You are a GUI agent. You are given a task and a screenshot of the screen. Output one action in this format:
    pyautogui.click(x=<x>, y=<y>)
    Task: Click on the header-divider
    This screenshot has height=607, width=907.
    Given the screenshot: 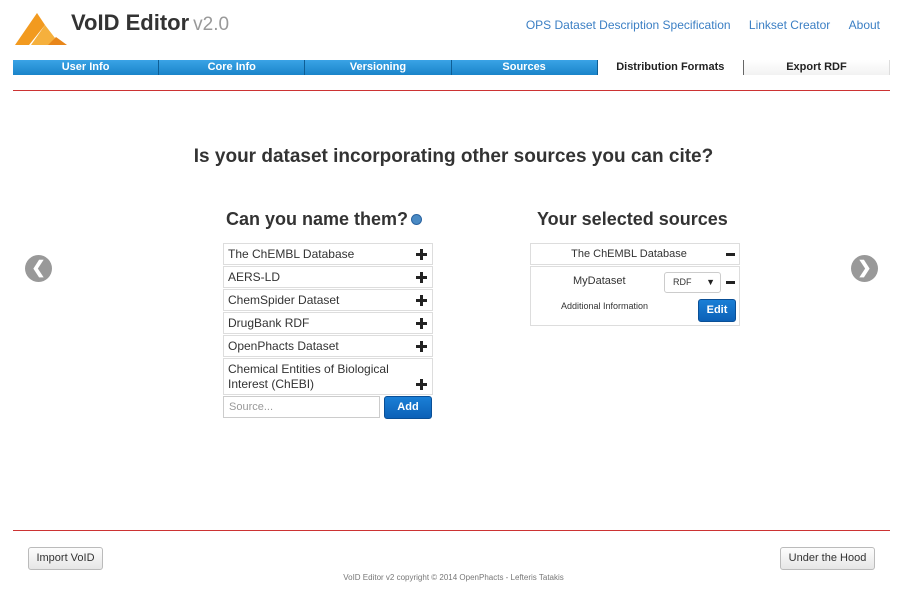 What is the action you would take?
    pyautogui.click(x=451, y=90)
    